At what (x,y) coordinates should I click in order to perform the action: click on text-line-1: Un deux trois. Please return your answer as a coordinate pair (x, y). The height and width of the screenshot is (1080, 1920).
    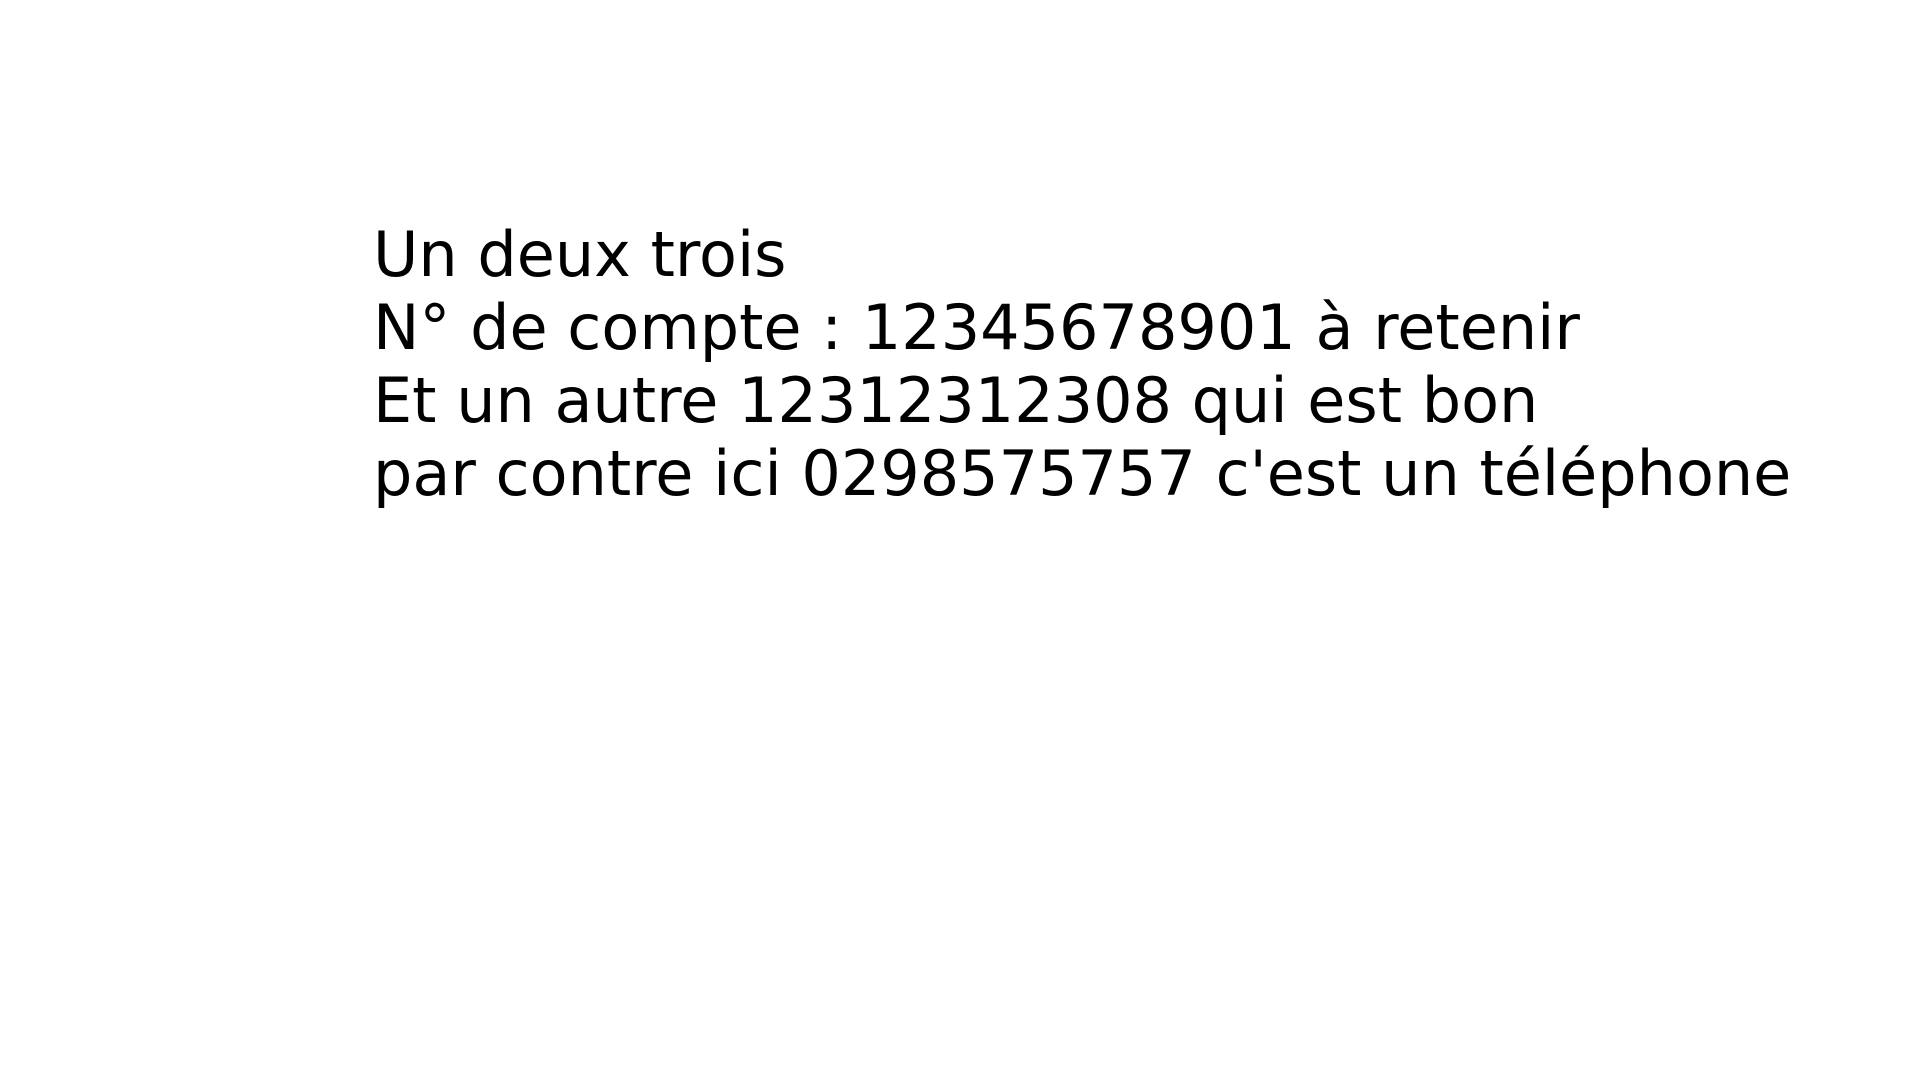
    Looking at the image, I should click on (580, 254).